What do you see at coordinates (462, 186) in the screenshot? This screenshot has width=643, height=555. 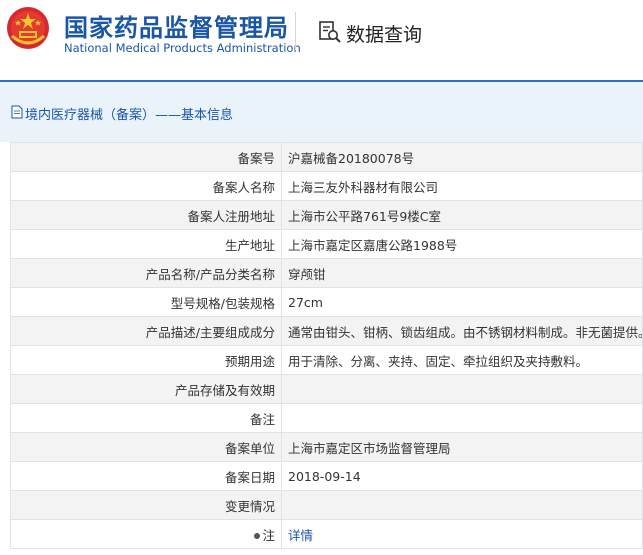 I see `field-value: 上海三友外科器材有限公司` at bounding box center [462, 186].